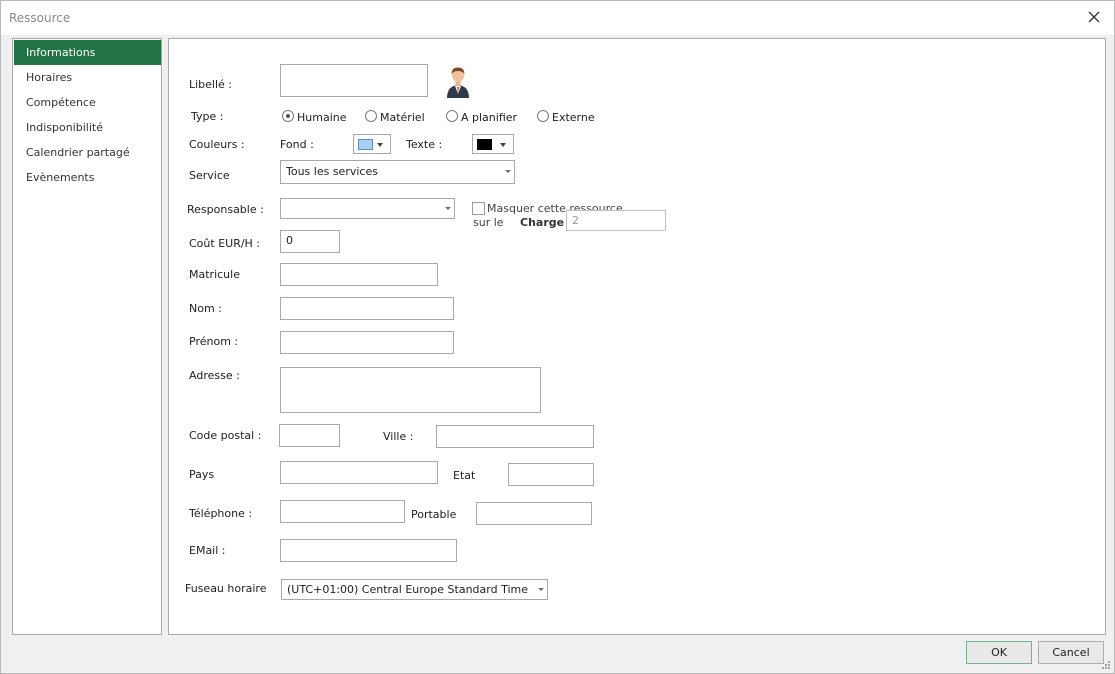  I want to click on user-avatar-icon, so click(458, 81).